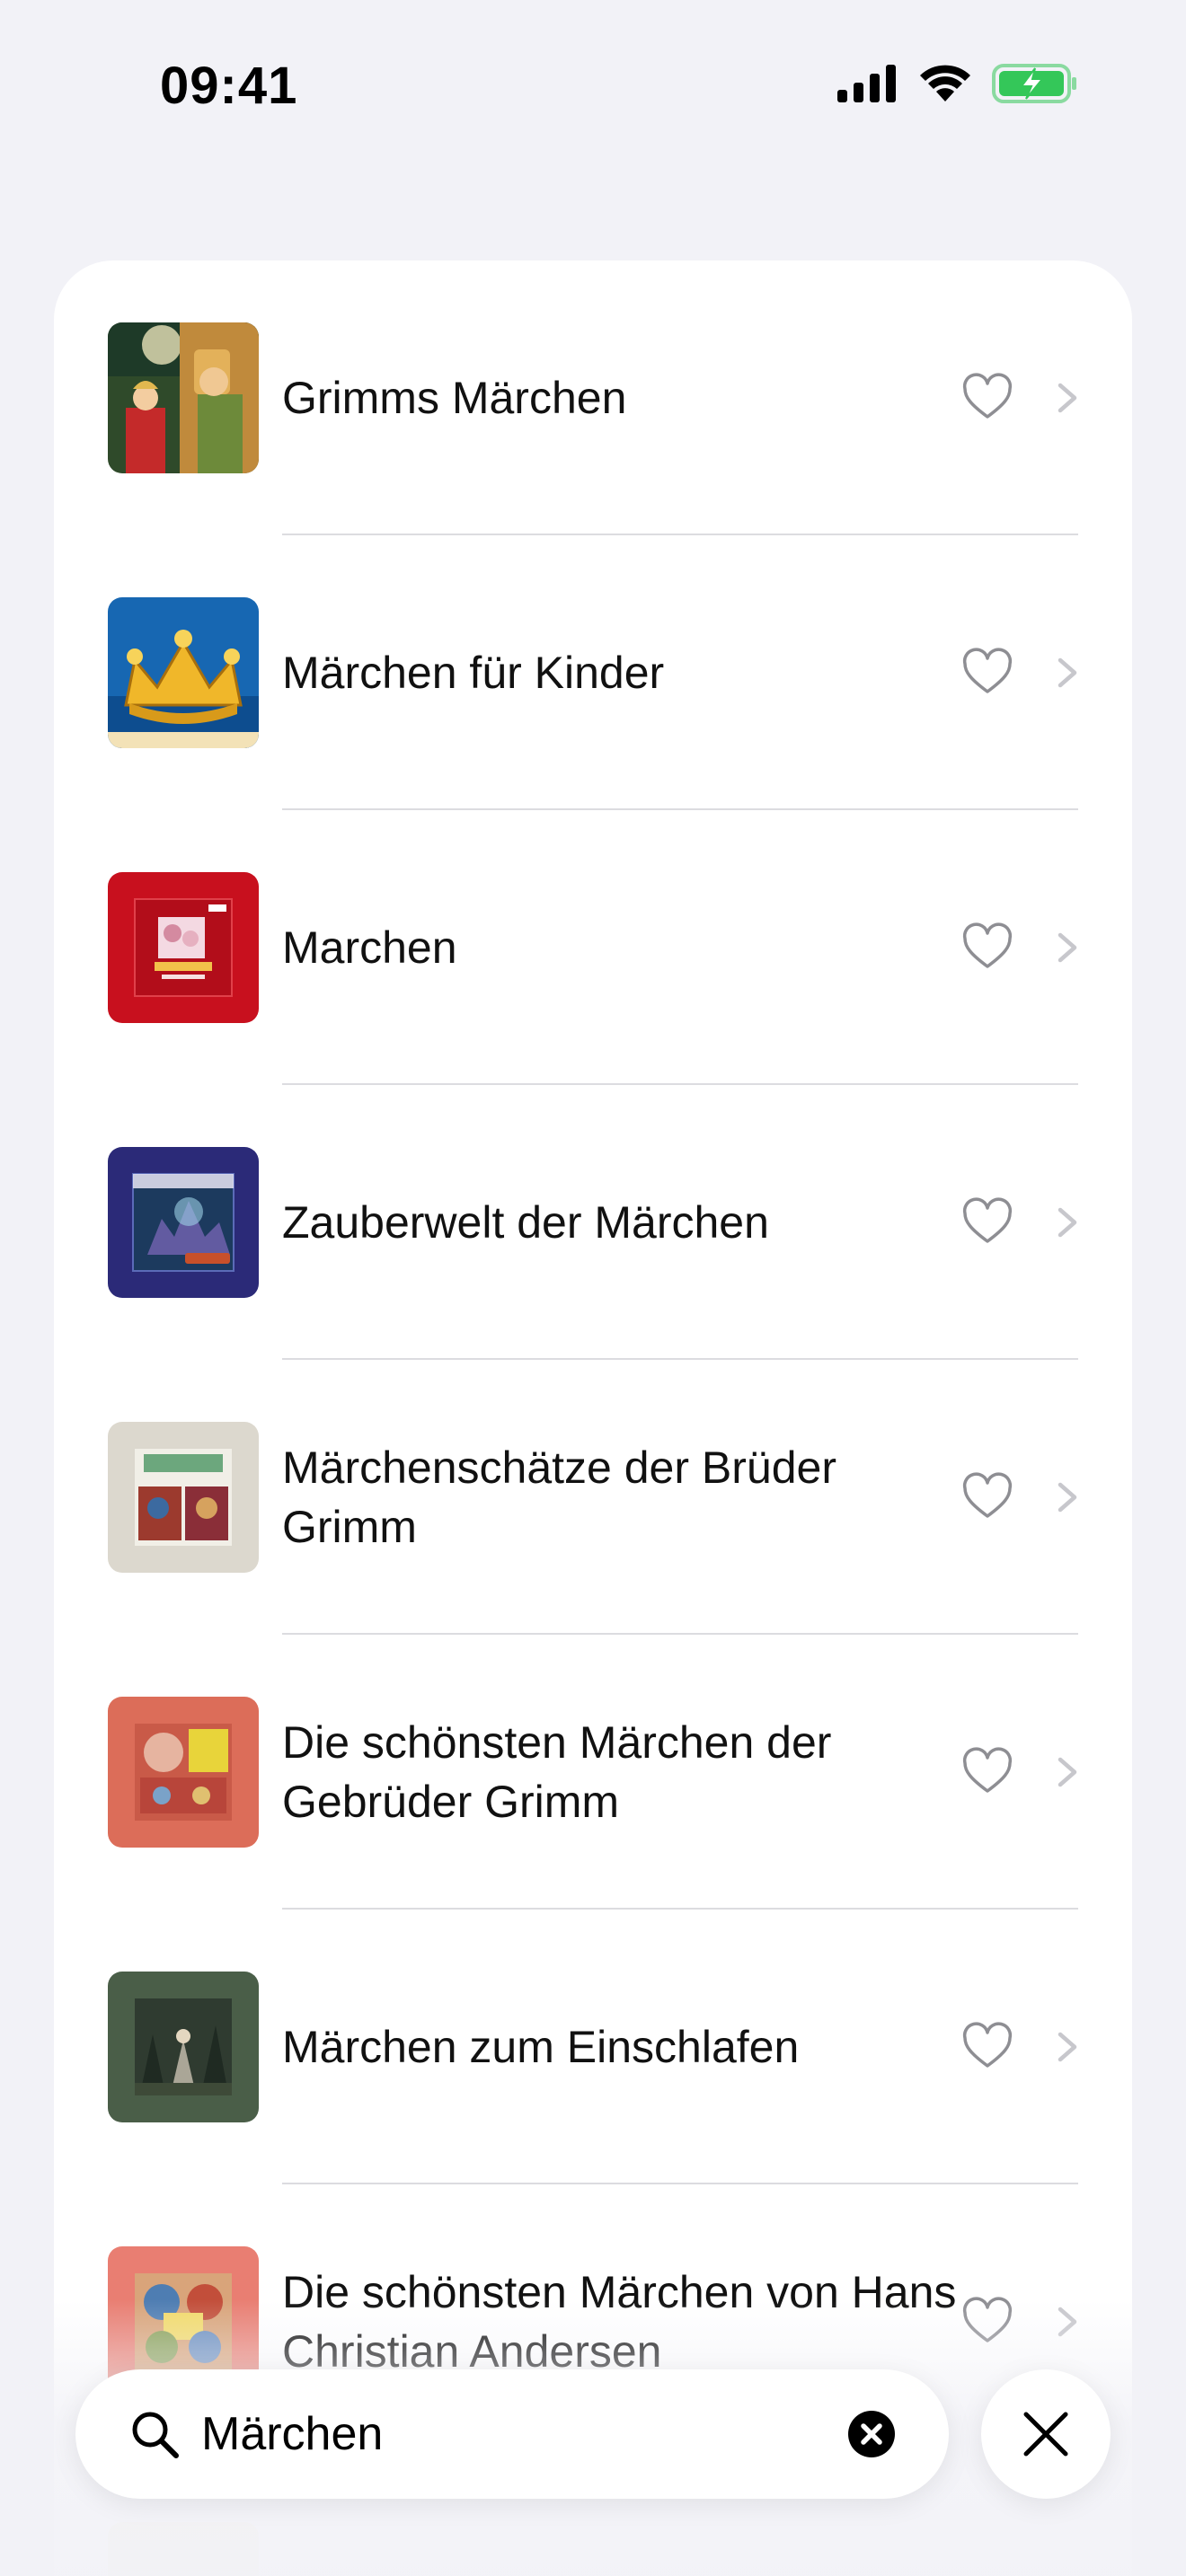  Describe the element at coordinates (866, 83) in the screenshot. I see `signal-icon` at that location.